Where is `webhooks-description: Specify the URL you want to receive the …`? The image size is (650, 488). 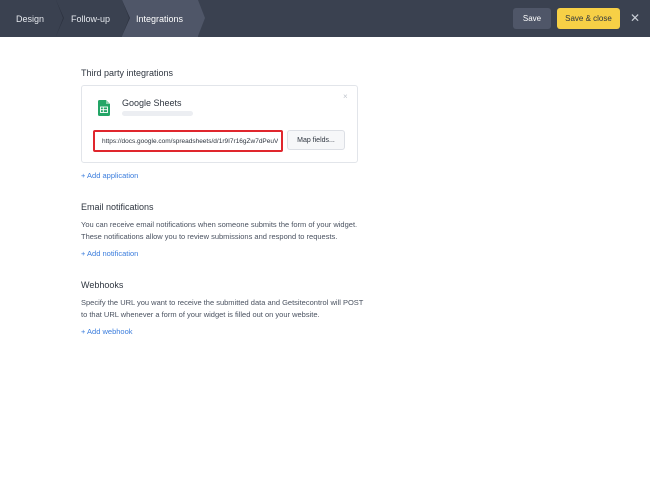 webhooks-description: Specify the URL you want to receive the … is located at coordinates (222, 308).